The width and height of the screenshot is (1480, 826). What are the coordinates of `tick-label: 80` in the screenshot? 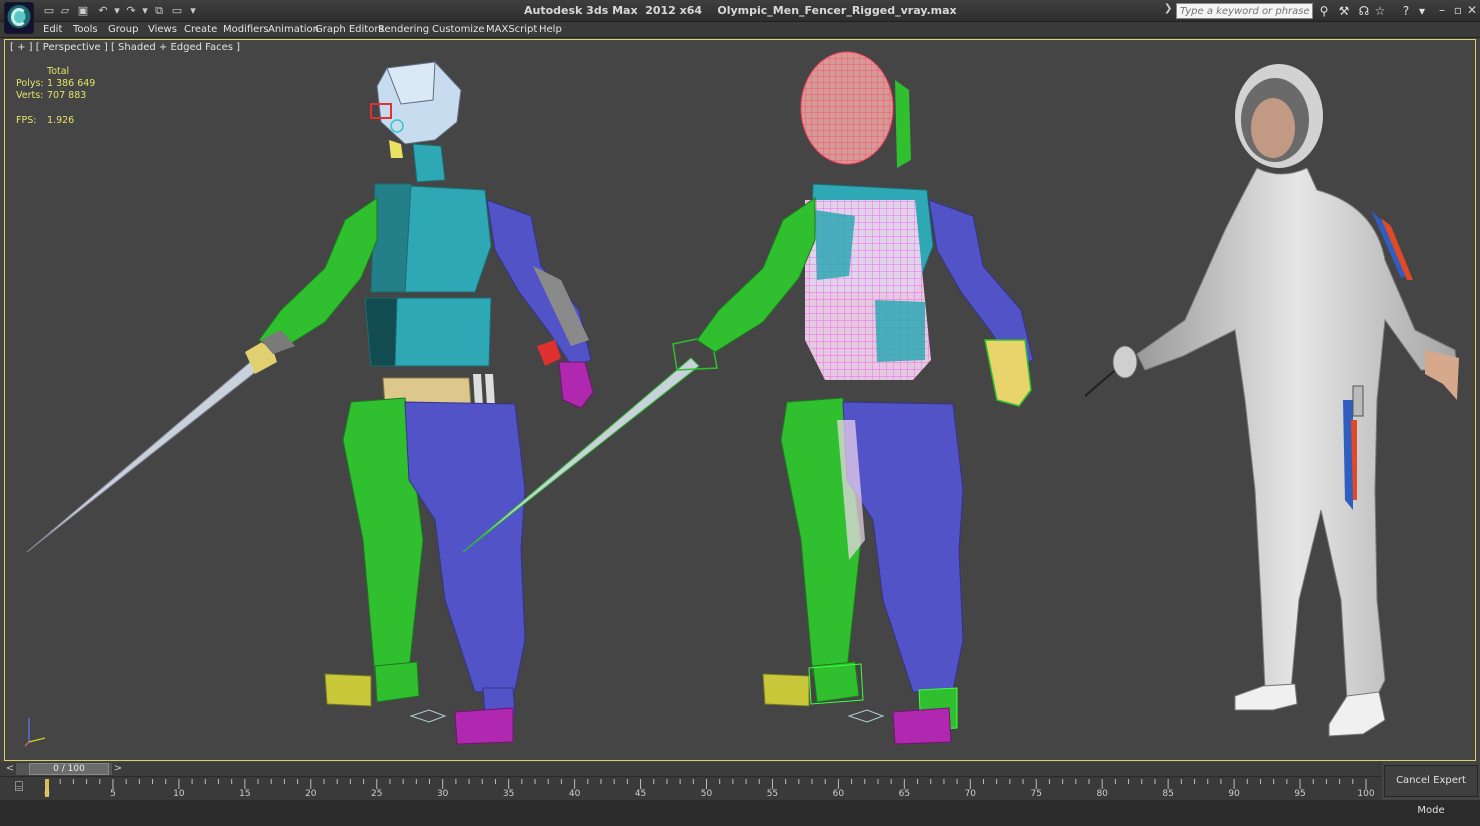 It's located at (1102, 794).